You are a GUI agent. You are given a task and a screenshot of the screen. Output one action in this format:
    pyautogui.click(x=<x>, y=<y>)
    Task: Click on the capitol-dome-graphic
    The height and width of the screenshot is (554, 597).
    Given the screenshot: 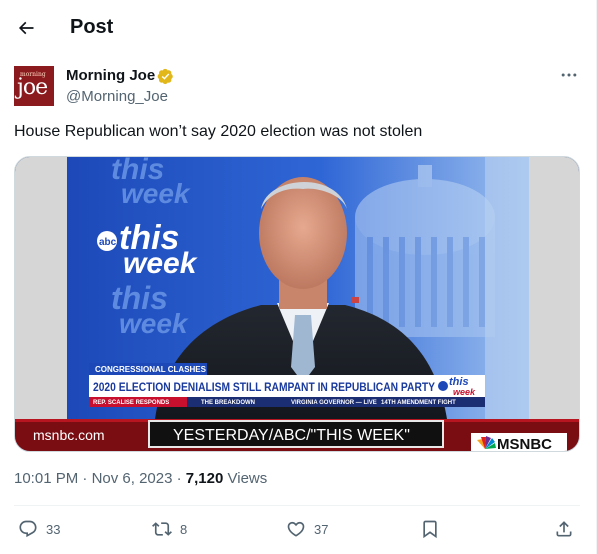 What is the action you would take?
    pyautogui.click(x=425, y=251)
    